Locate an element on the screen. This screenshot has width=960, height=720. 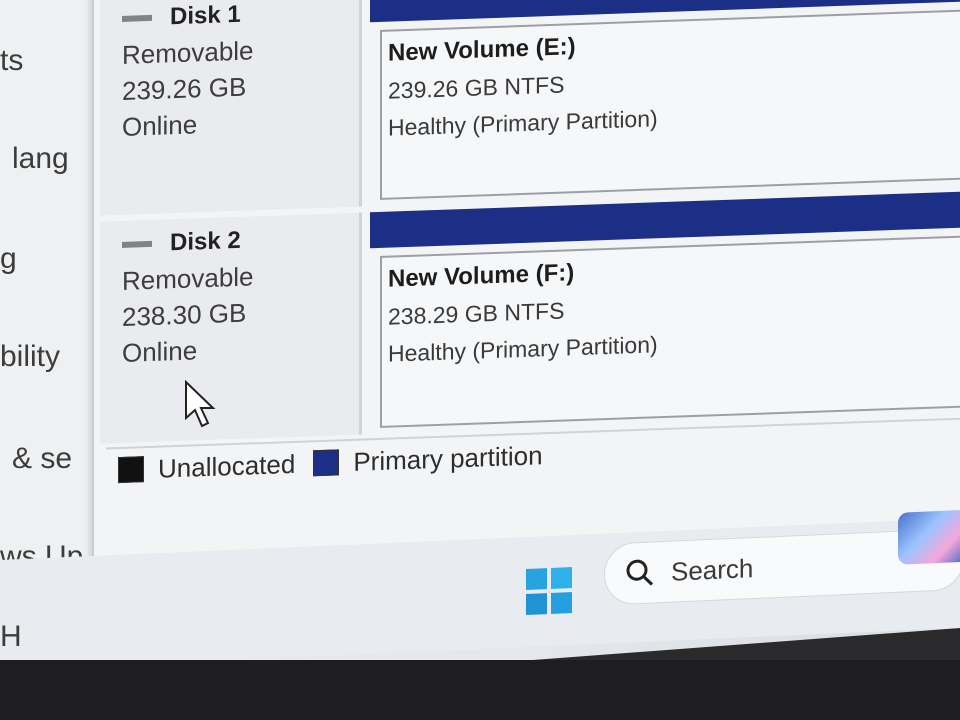
sidebar-item: & se is located at coordinates (42, 459).